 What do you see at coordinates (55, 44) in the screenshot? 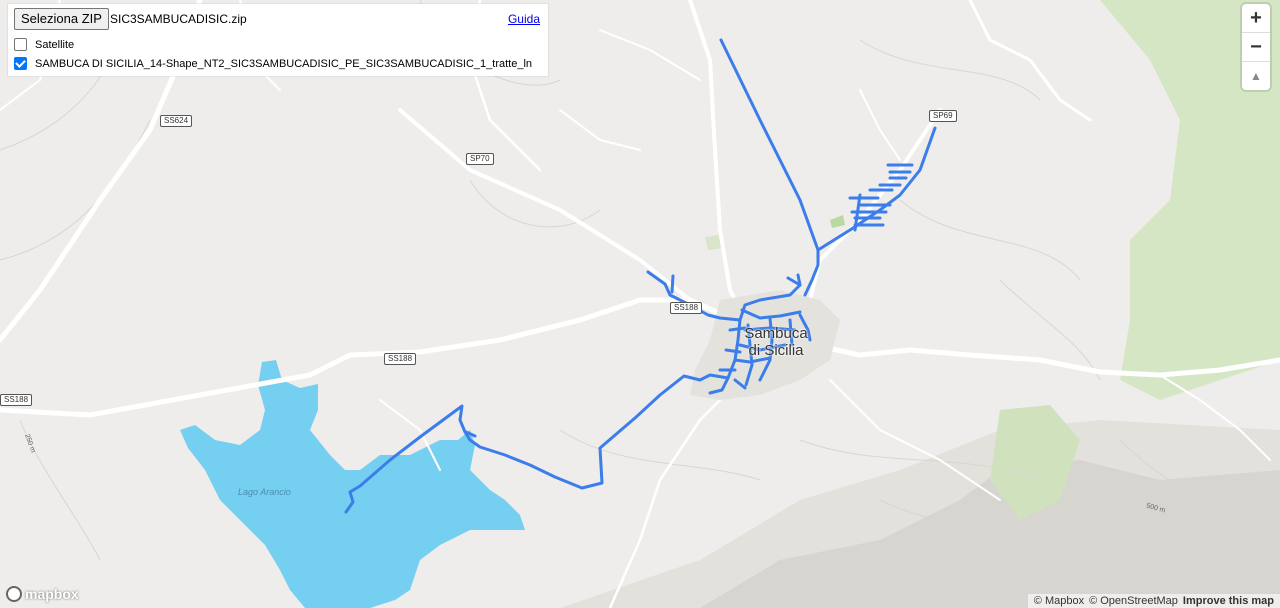
I see `satellite-label: Satellite` at bounding box center [55, 44].